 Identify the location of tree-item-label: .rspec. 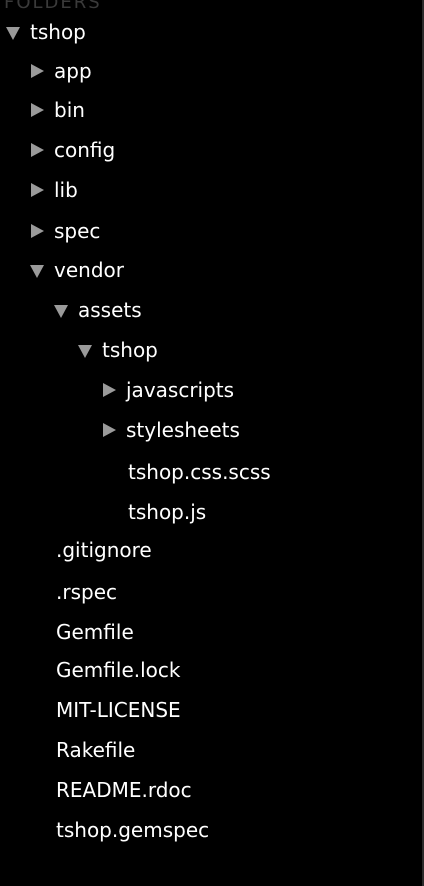
(86, 592).